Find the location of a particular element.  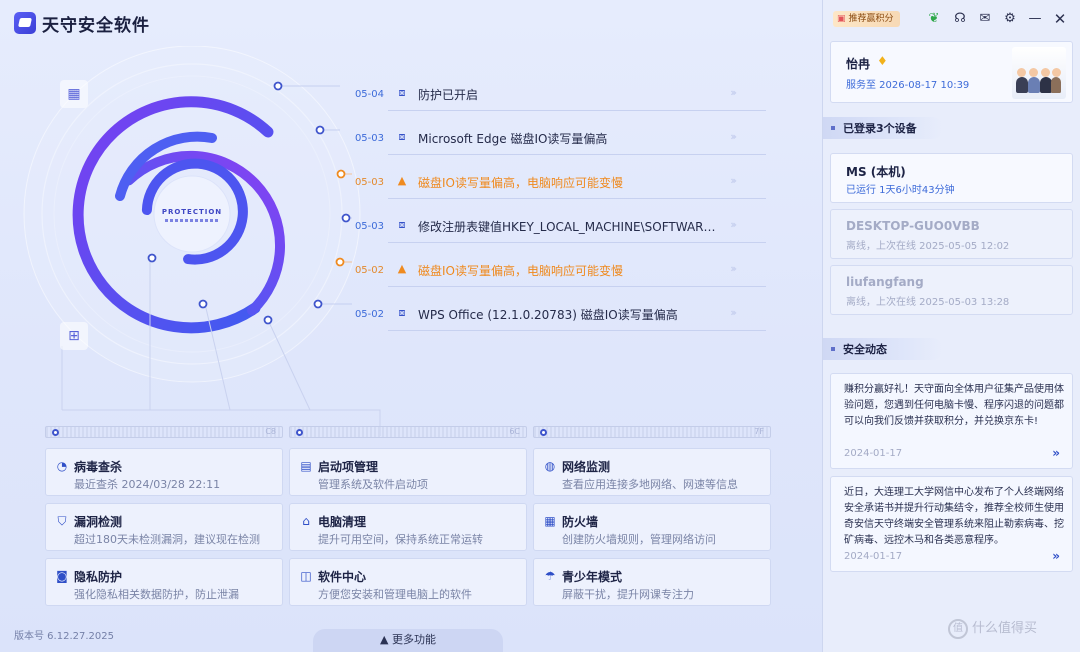

feature-firewall: ▦ 防火墙 创建防火墙规则，管理网络访问 is located at coordinates (652, 527).